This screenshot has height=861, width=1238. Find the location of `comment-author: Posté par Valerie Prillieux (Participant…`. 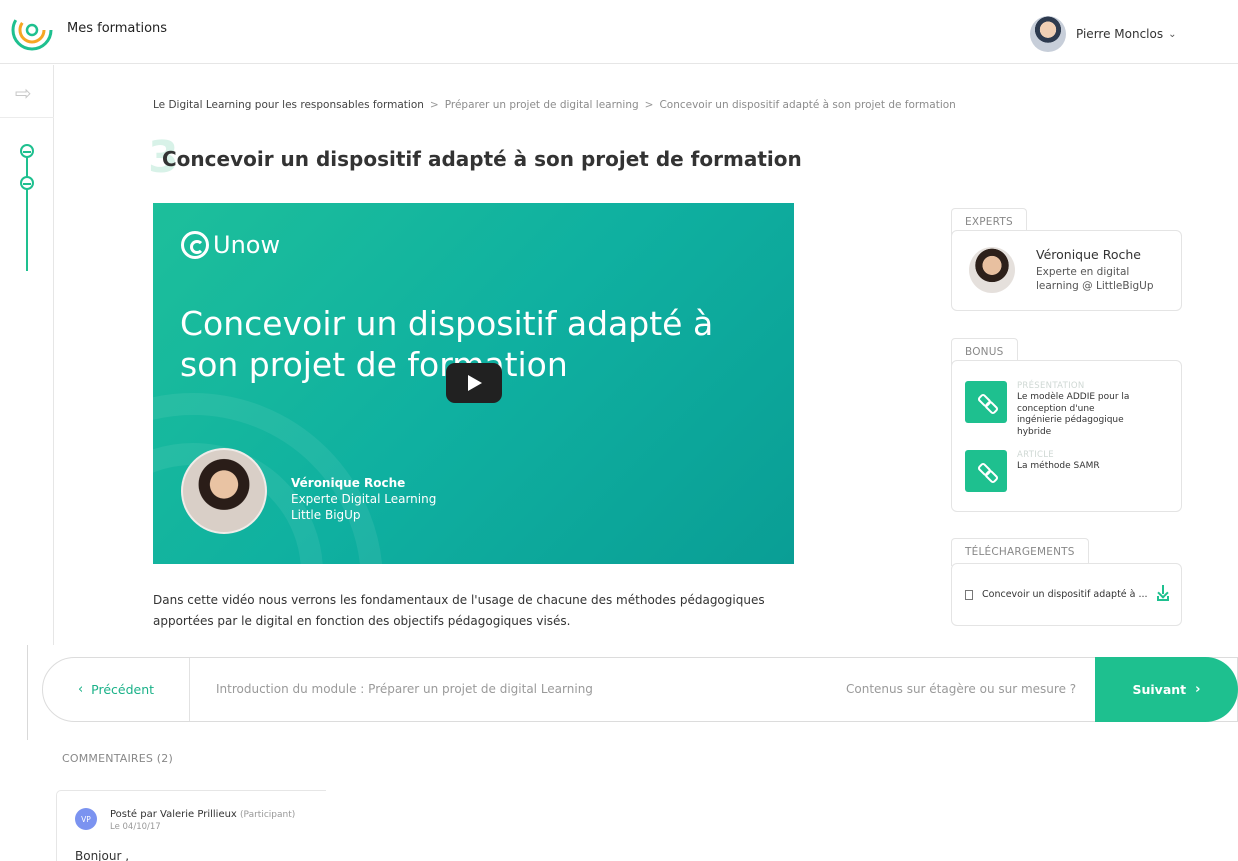

comment-author: Posté par Valerie Prillieux (Participant… is located at coordinates (202, 814).